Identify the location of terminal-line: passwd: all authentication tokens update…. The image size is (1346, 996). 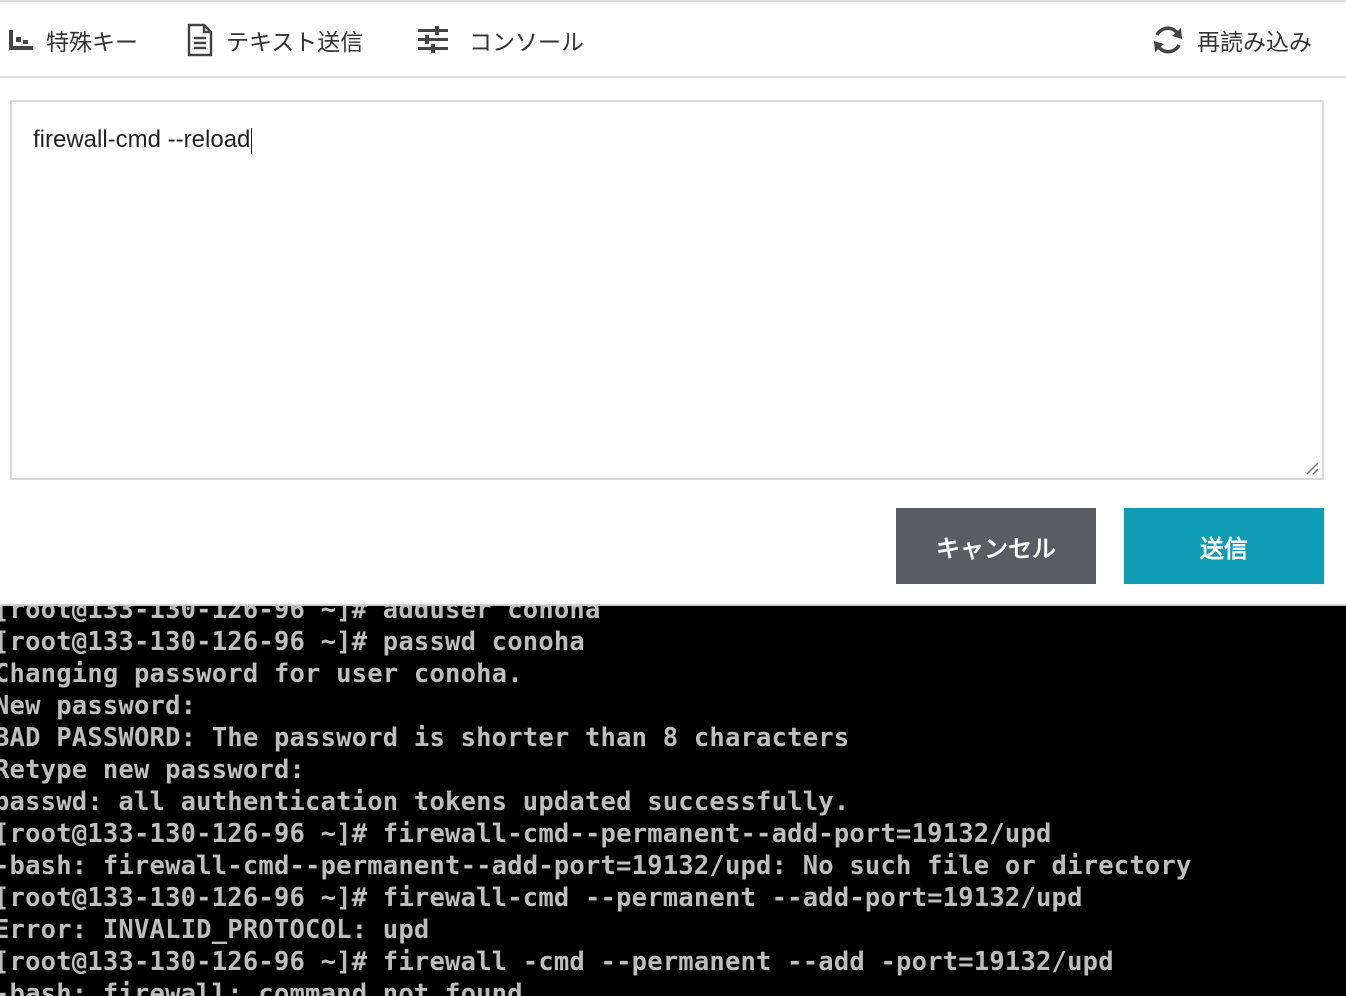
(425, 802).